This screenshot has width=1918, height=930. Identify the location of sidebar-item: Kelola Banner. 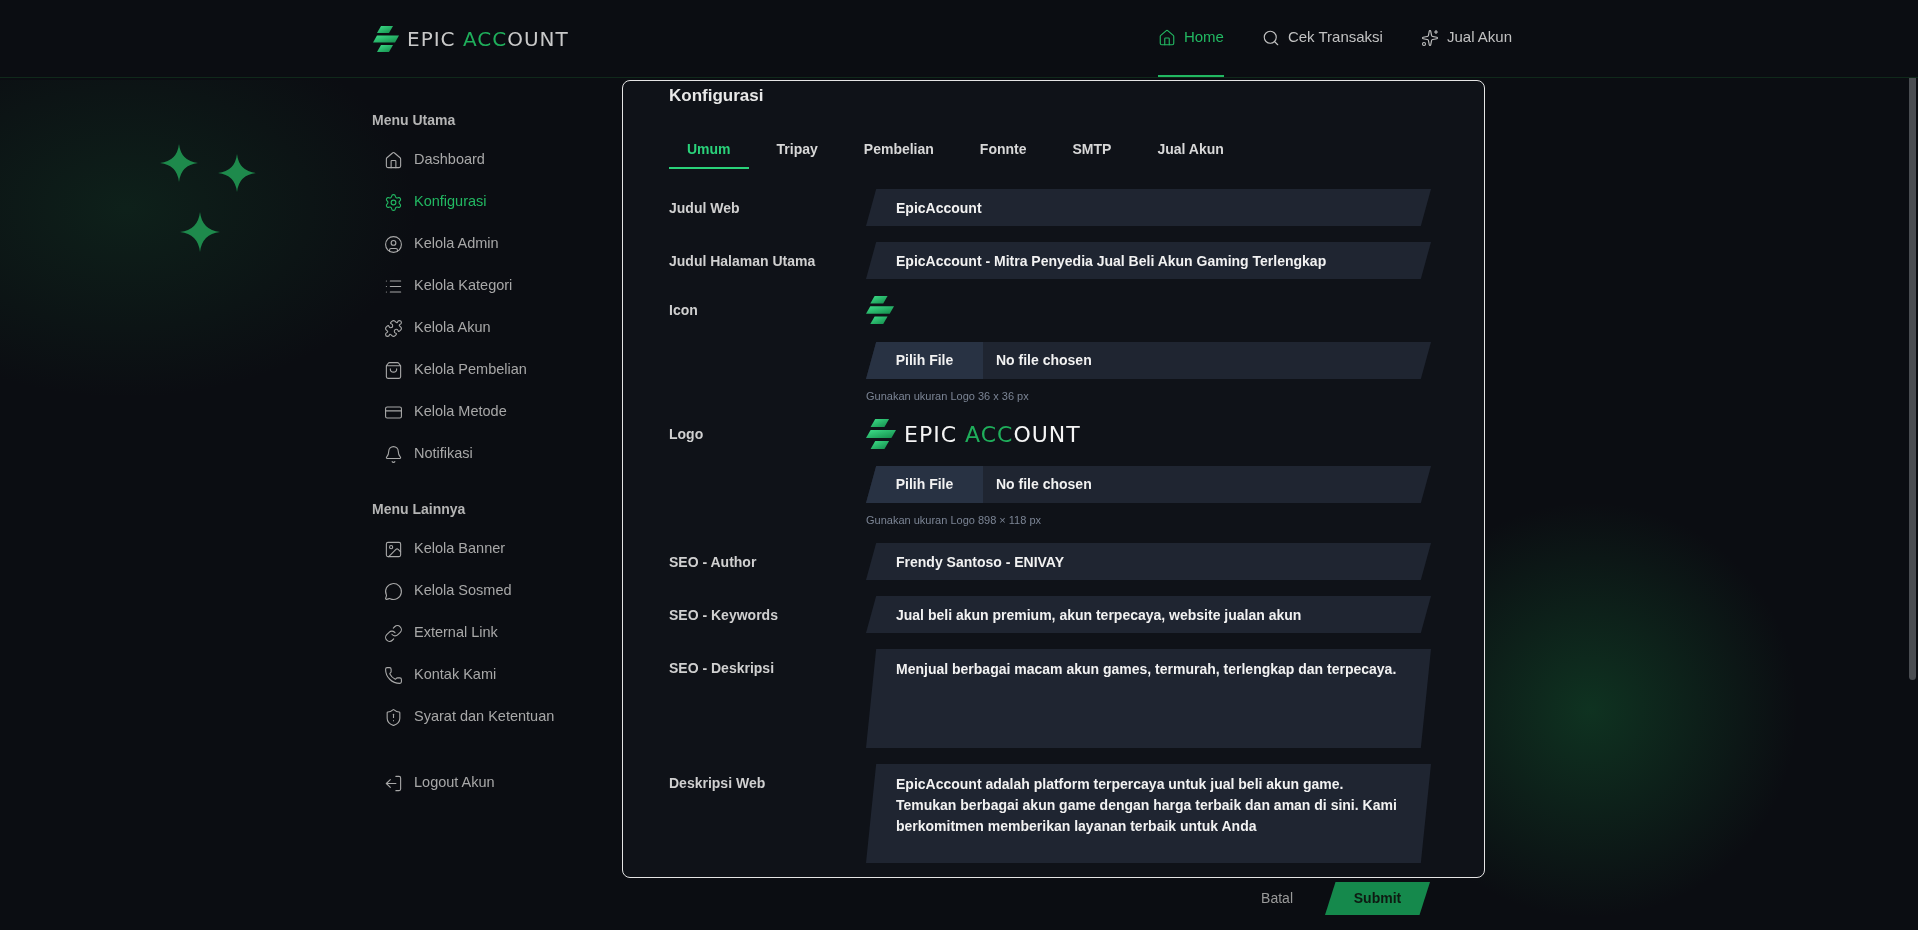
(497, 549).